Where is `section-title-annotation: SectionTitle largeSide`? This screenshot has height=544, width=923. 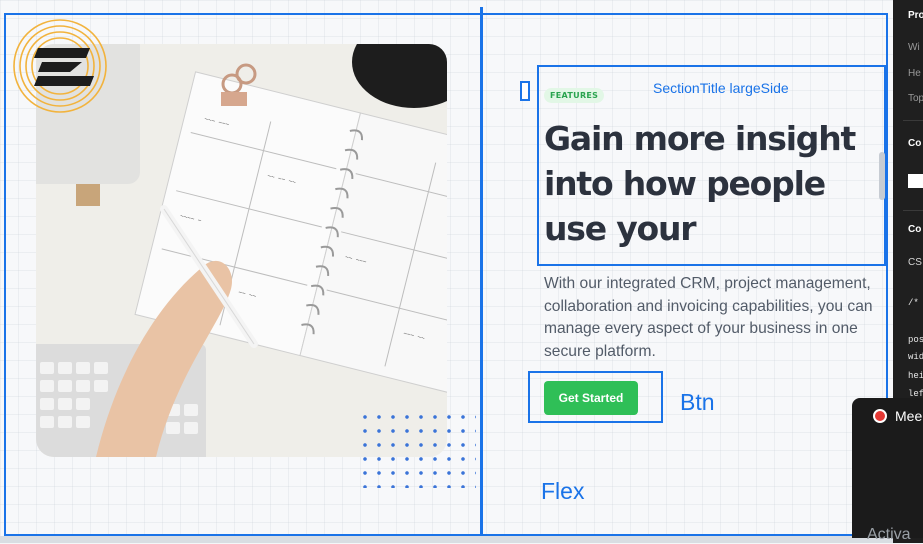 section-title-annotation: SectionTitle largeSide is located at coordinates (721, 88).